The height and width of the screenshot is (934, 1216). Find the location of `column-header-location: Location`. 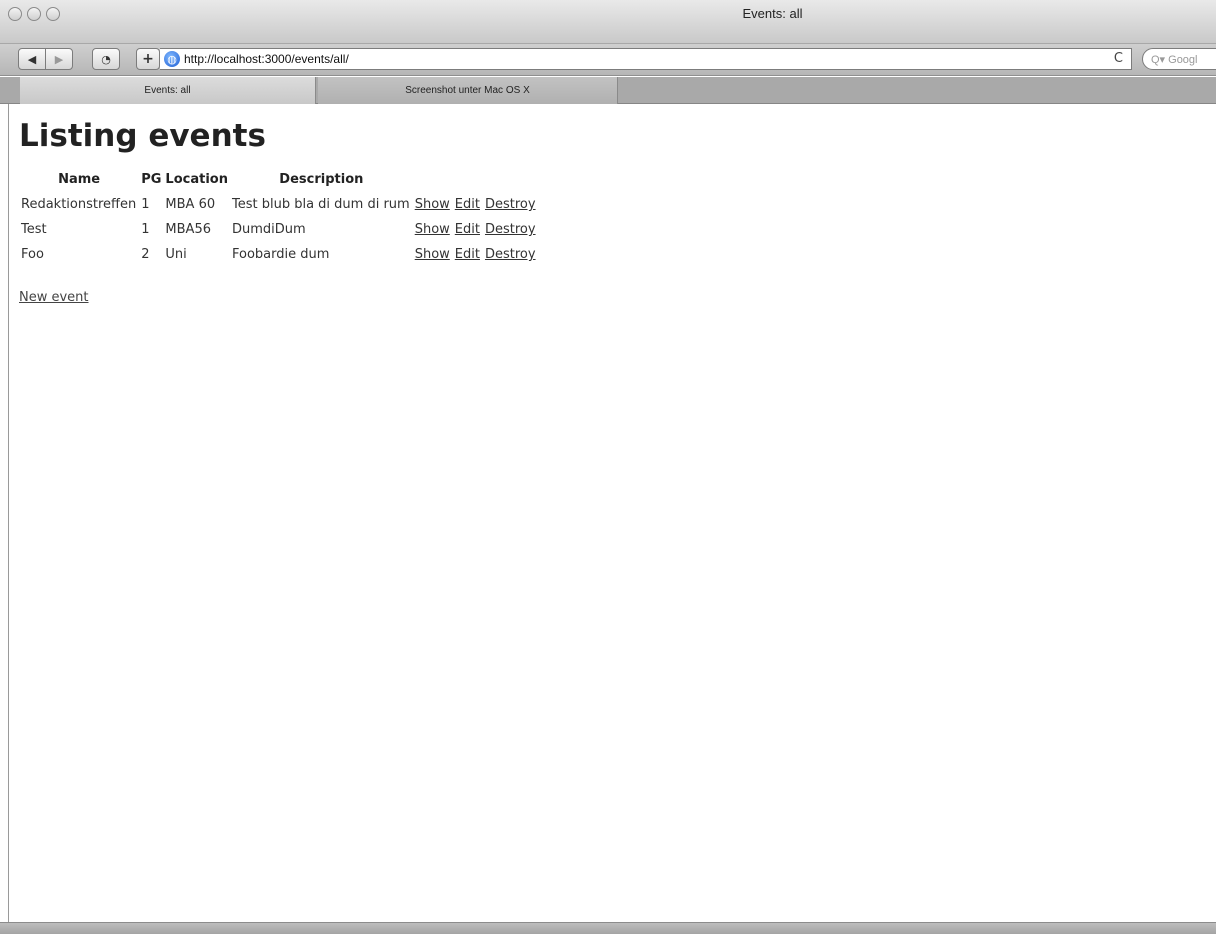

column-header-location: Location is located at coordinates (196, 179).